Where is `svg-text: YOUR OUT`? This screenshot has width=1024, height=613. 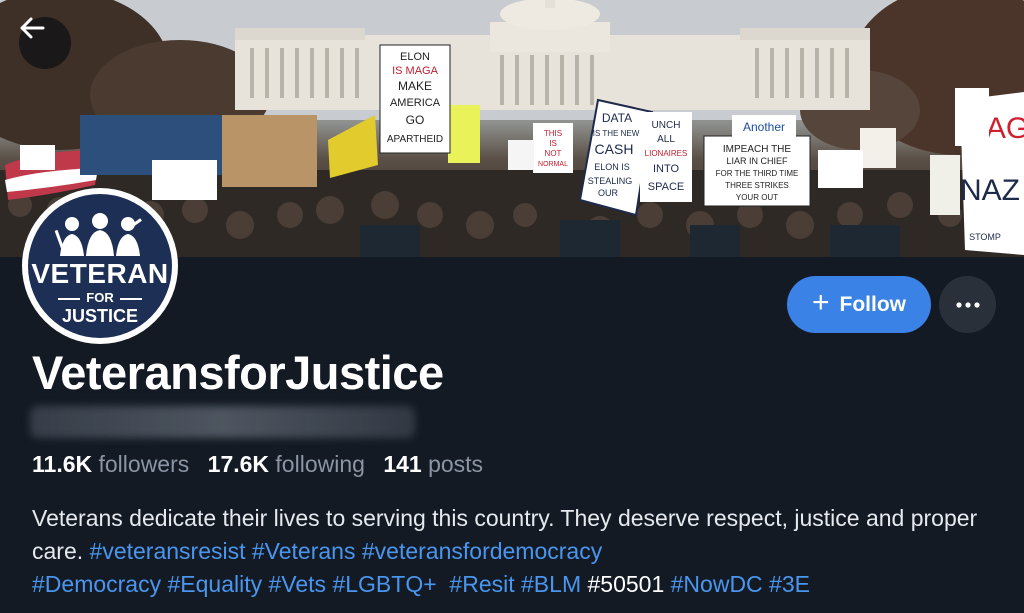
svg-text: YOUR OUT is located at coordinates (757, 197).